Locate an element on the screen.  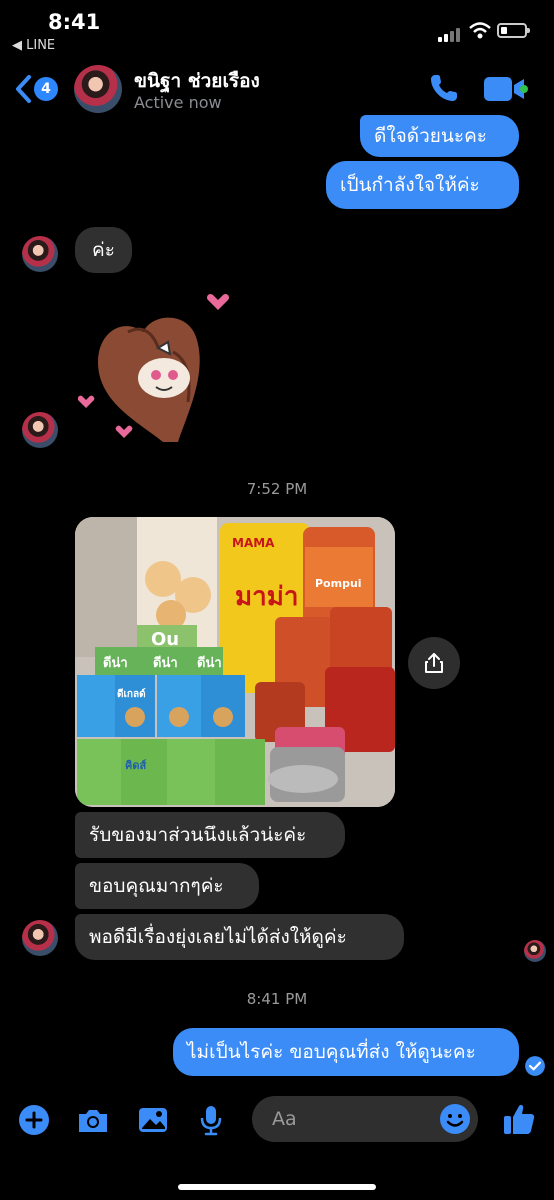
timestamp-divider: 8:41 PM is located at coordinates (277, 999).